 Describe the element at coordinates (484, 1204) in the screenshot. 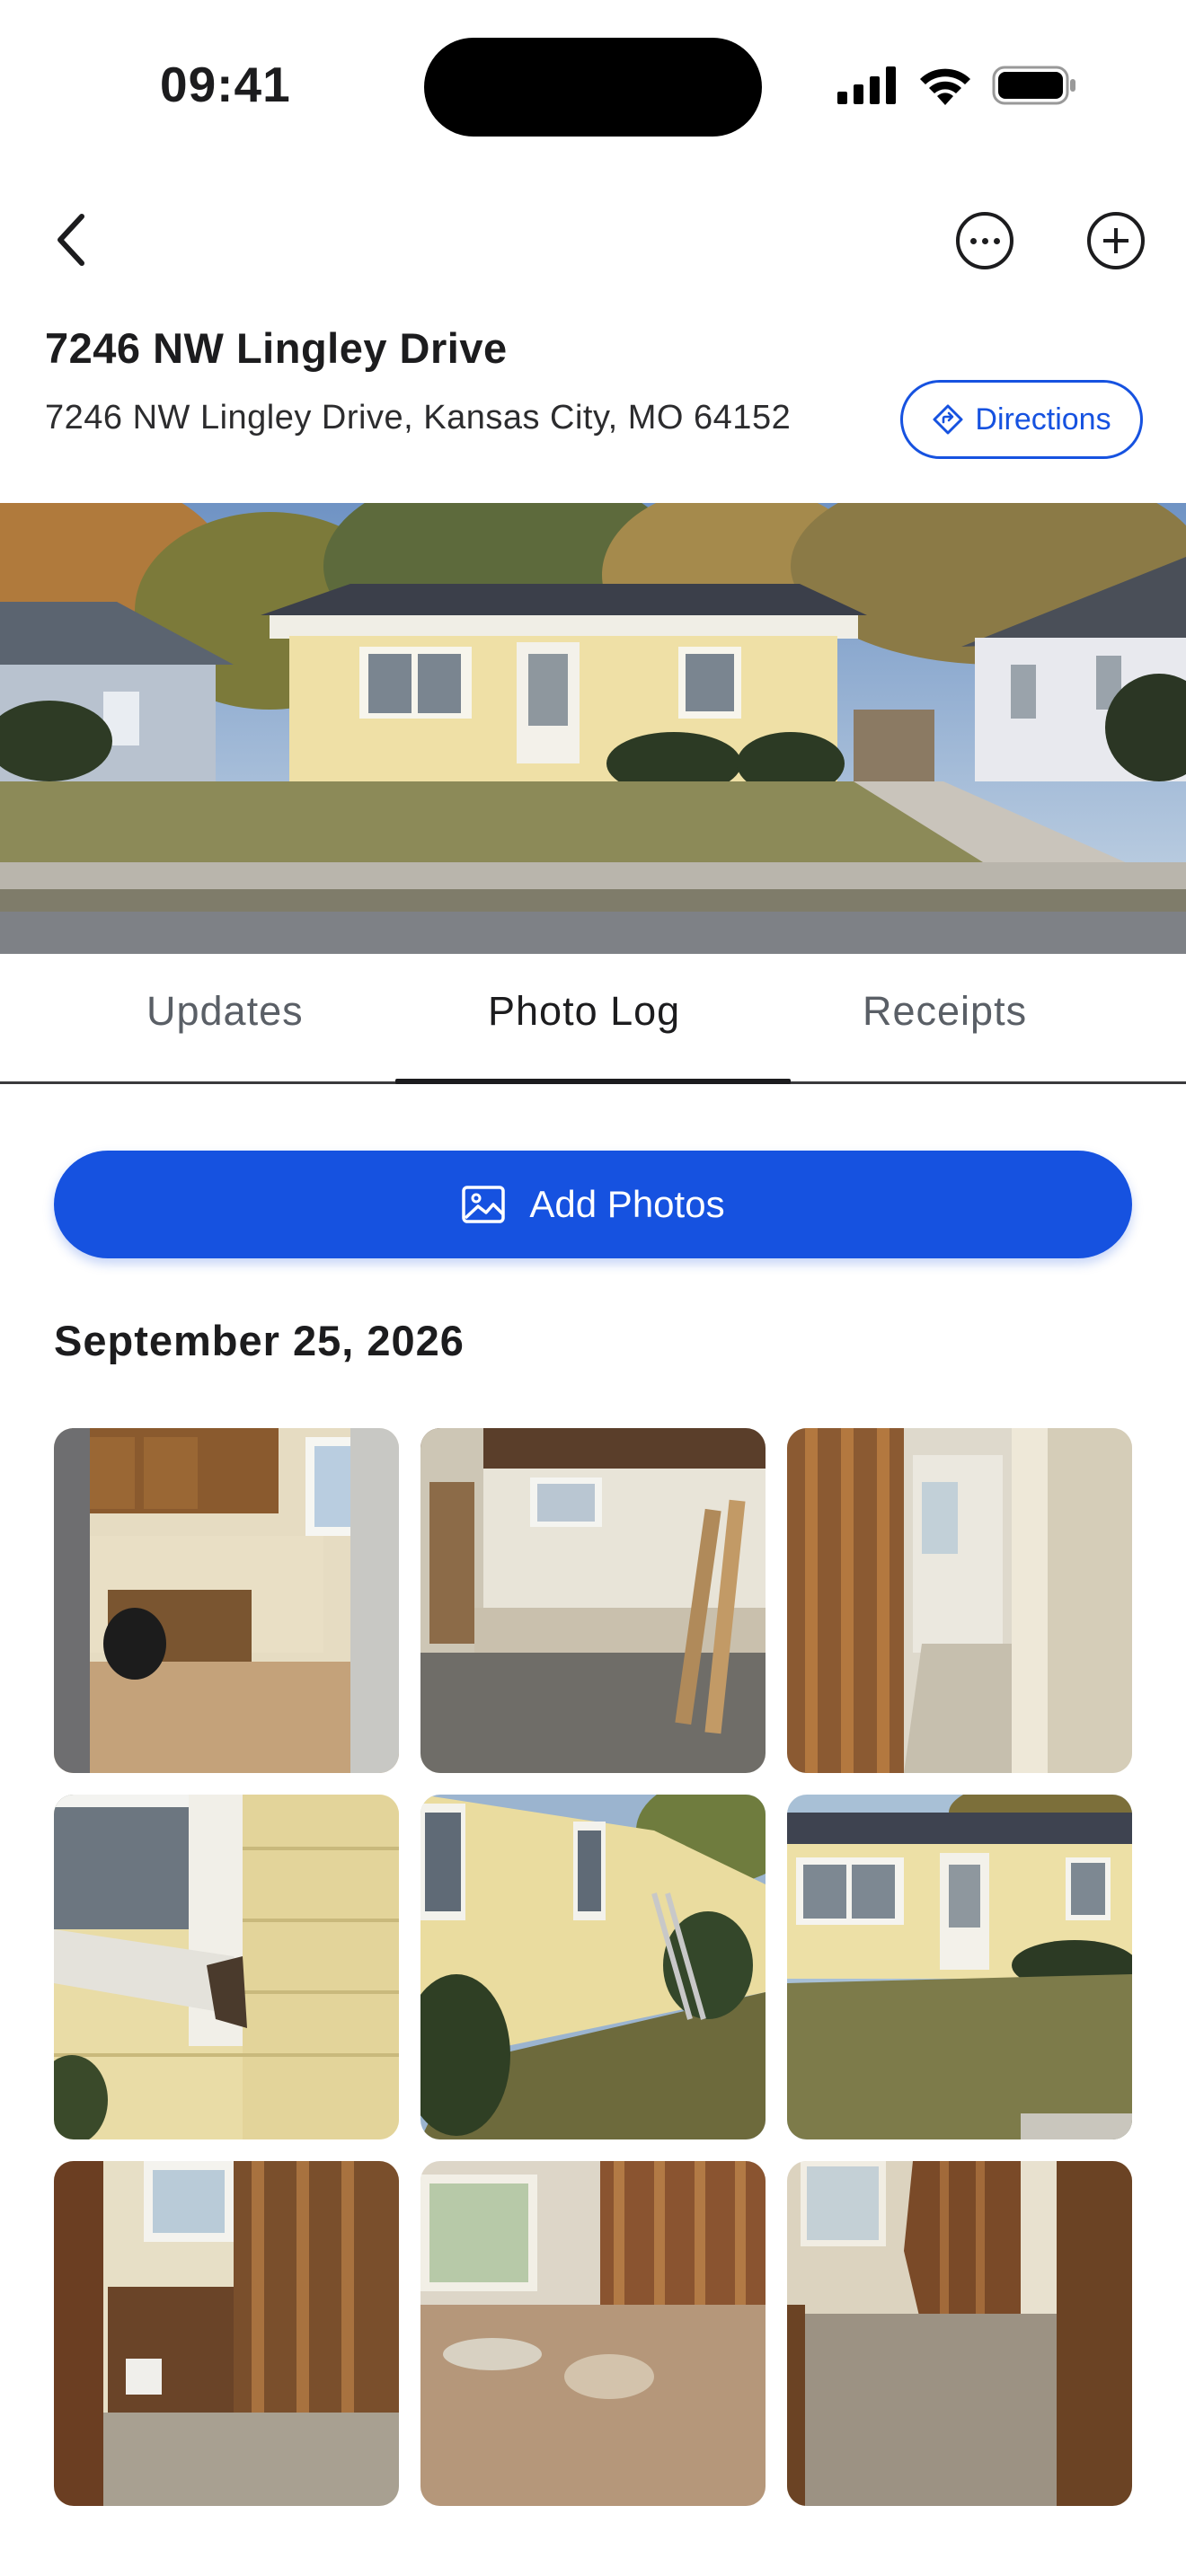

I see `photo-icon` at that location.